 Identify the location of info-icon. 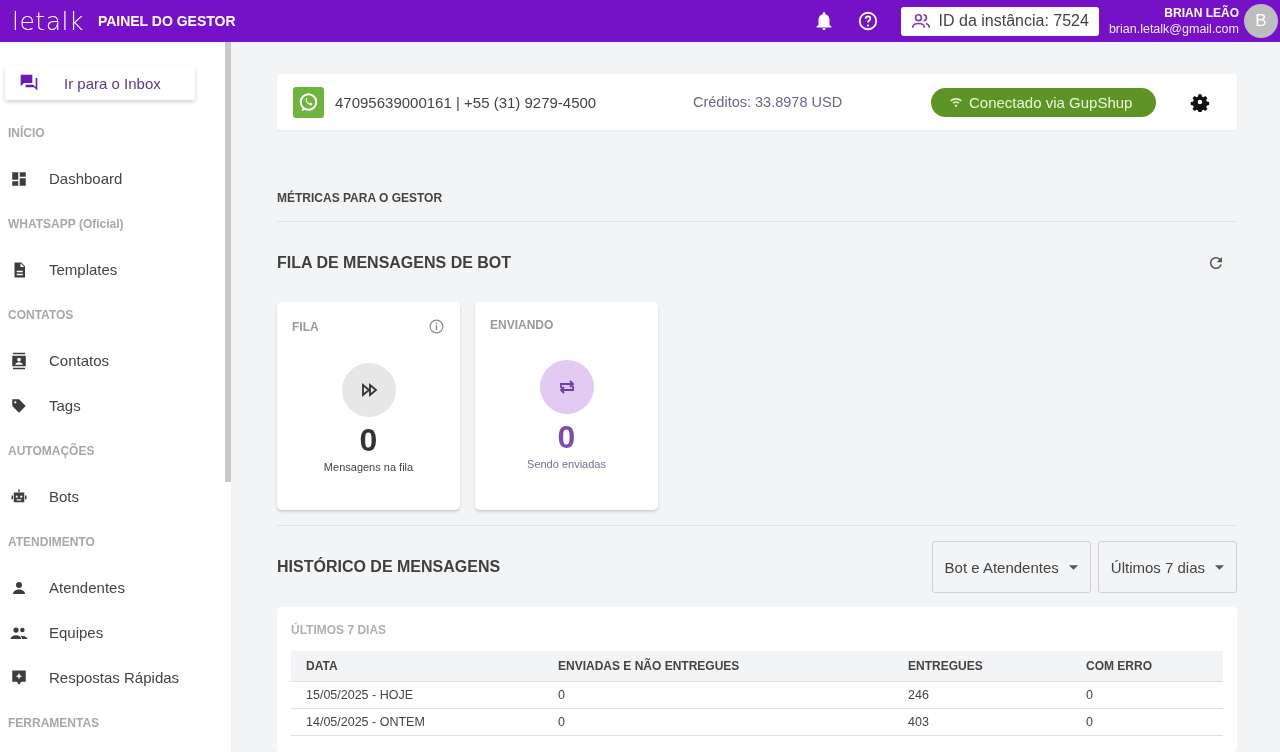
(436, 326).